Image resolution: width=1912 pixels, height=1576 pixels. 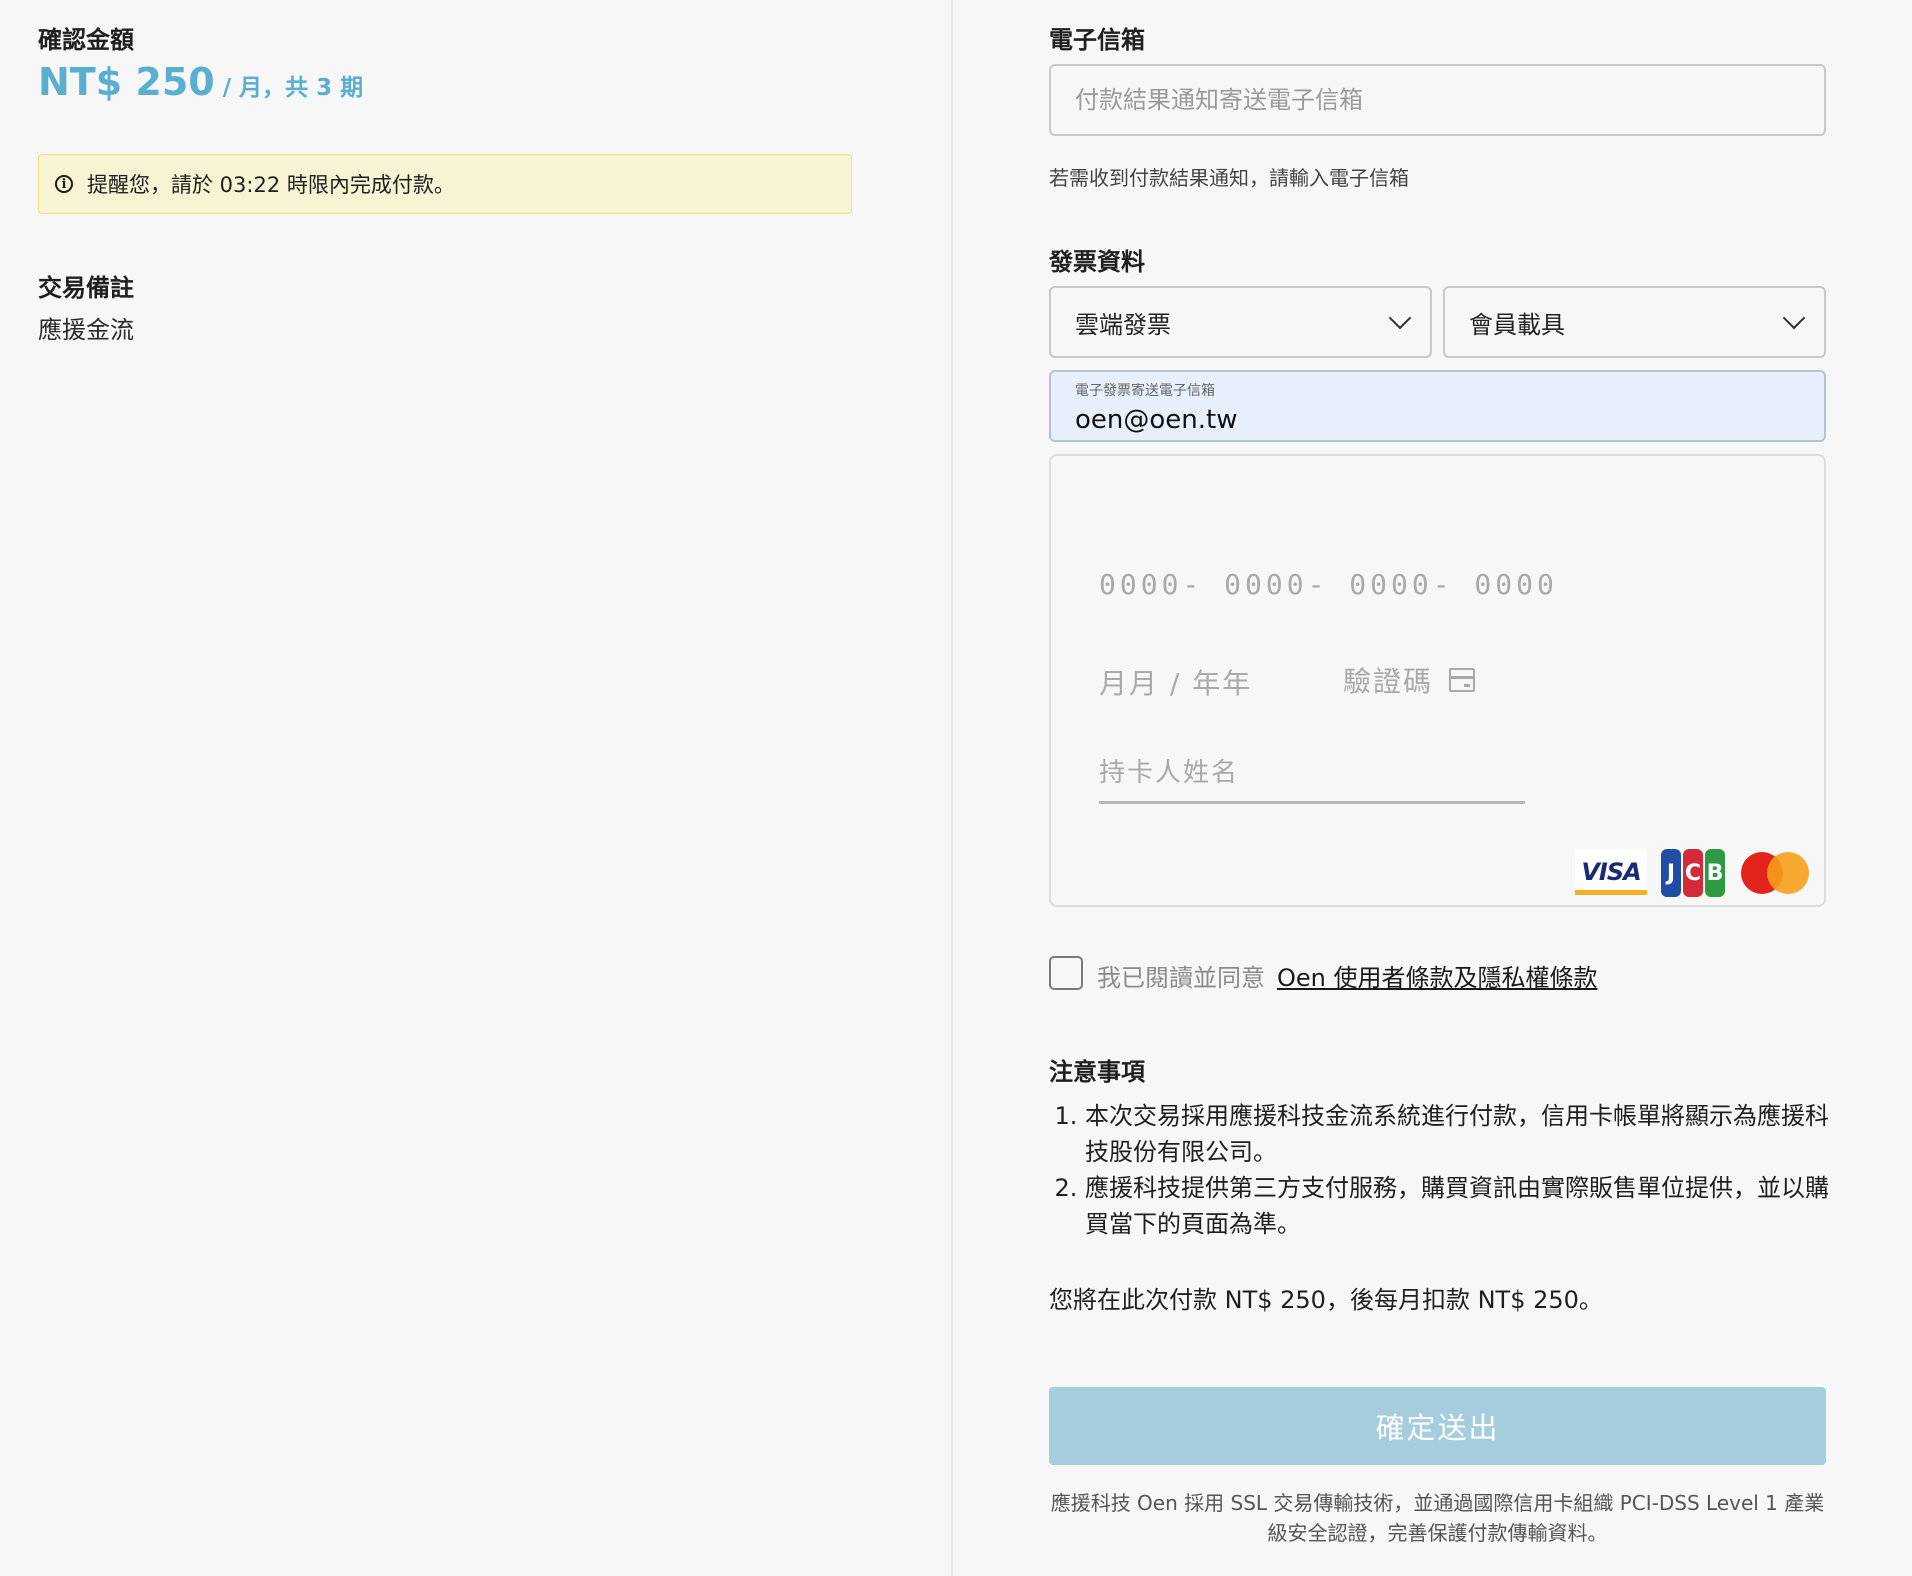 I want to click on amount-display: NT$ 250 / 月，共 3 期, so click(x=200, y=82).